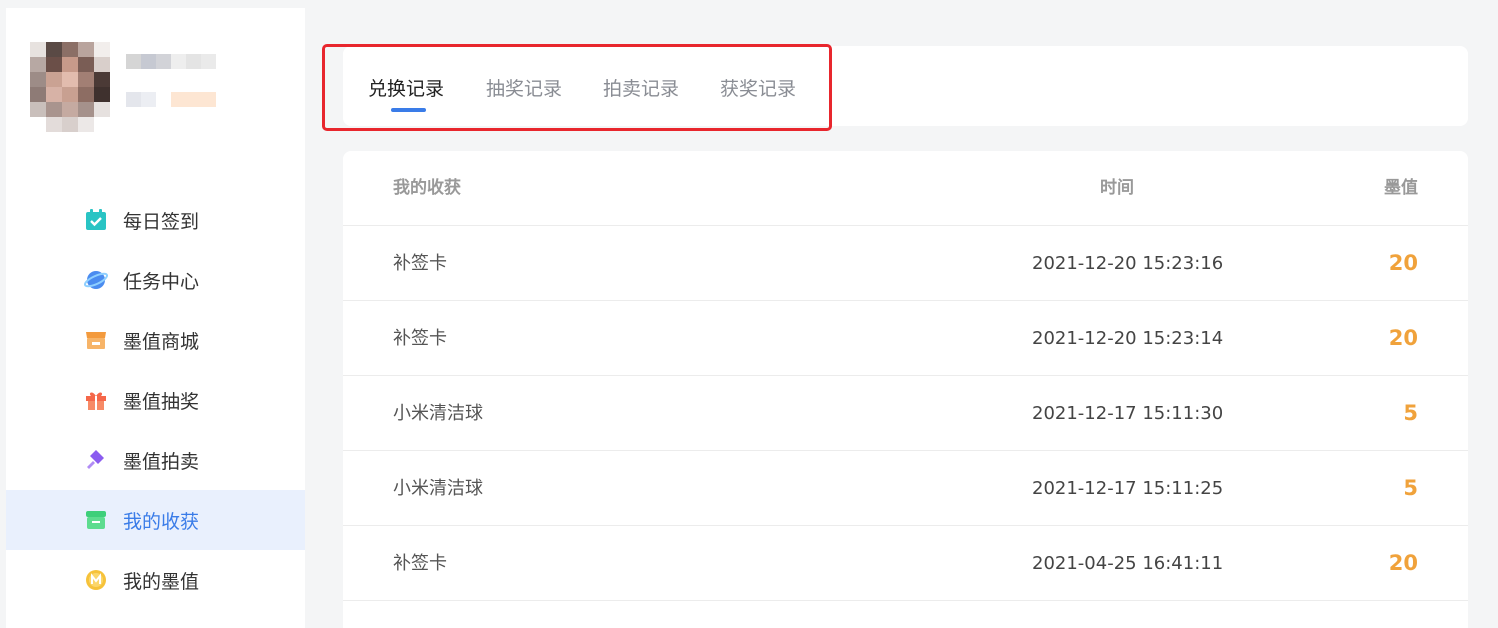 The height and width of the screenshot is (628, 1498). I want to click on sidebar-item-mall: 墨值商城, so click(155, 340).